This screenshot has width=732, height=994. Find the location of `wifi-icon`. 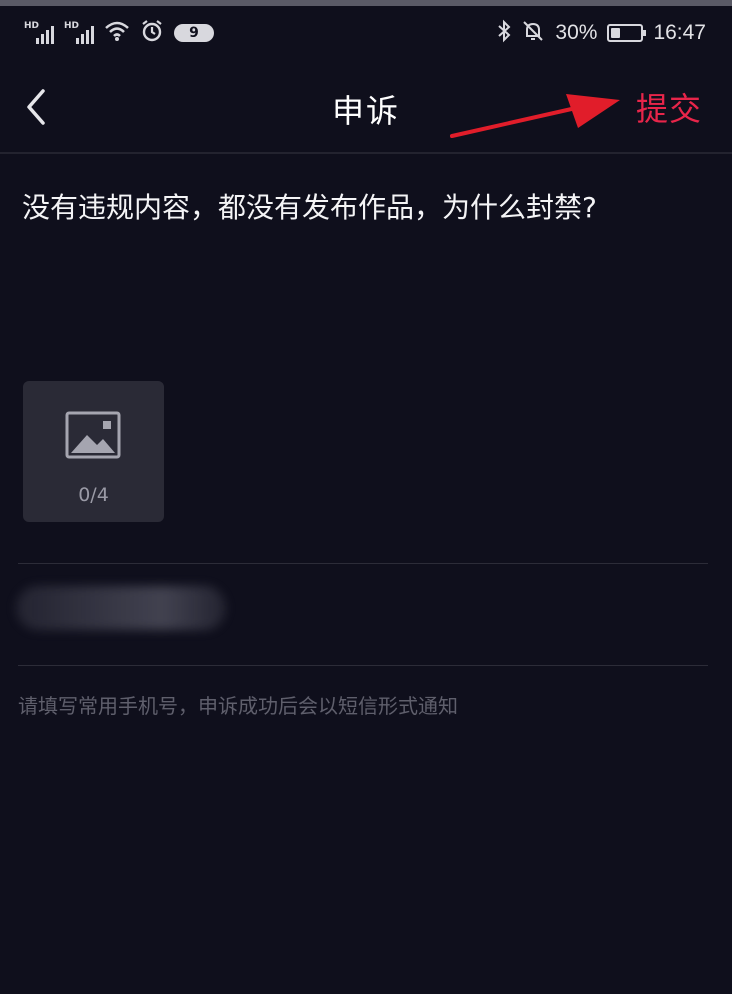

wifi-icon is located at coordinates (117, 33).